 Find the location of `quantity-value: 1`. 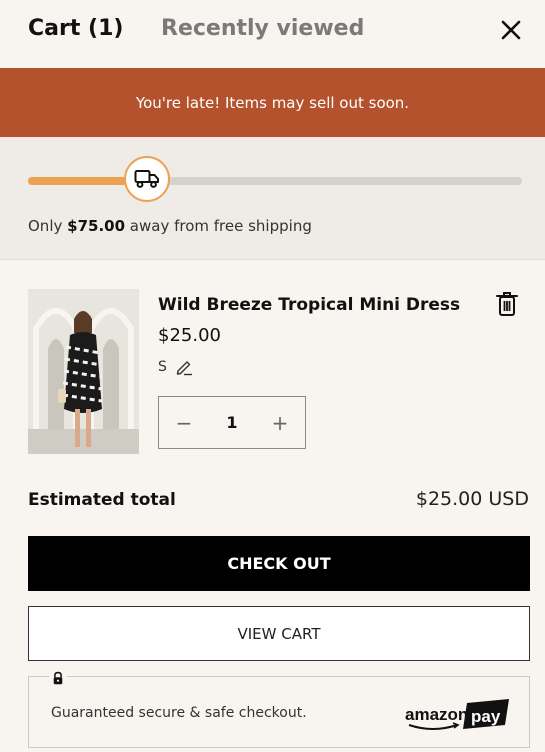

quantity-value: 1 is located at coordinates (231, 422).